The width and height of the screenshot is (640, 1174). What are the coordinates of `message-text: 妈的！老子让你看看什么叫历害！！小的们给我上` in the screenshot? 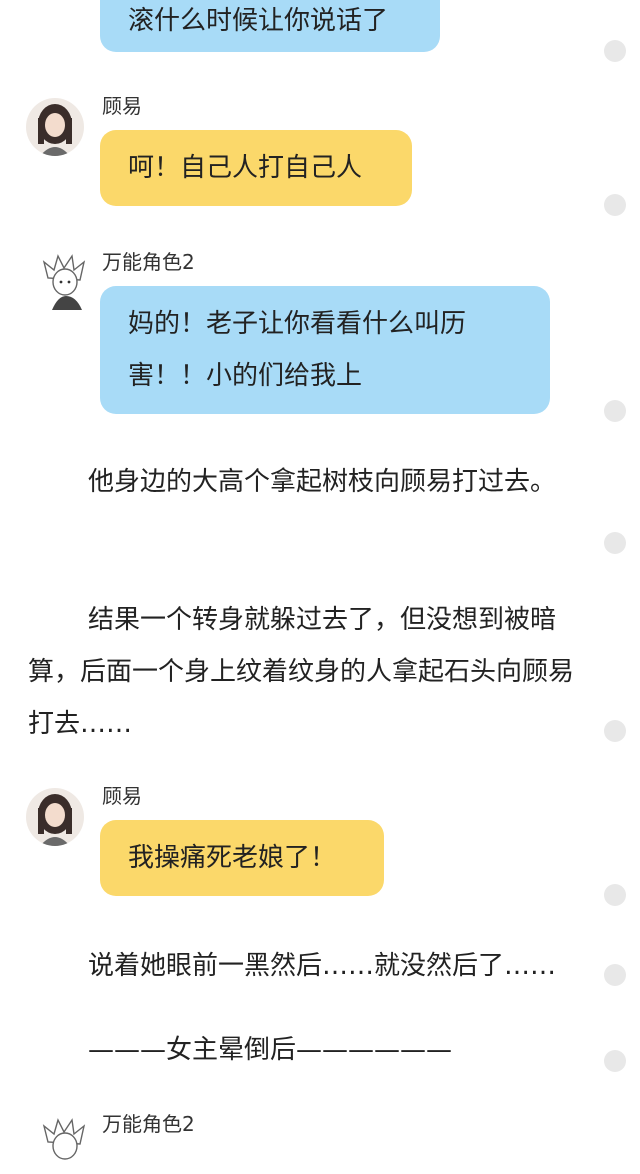 It's located at (297, 350).